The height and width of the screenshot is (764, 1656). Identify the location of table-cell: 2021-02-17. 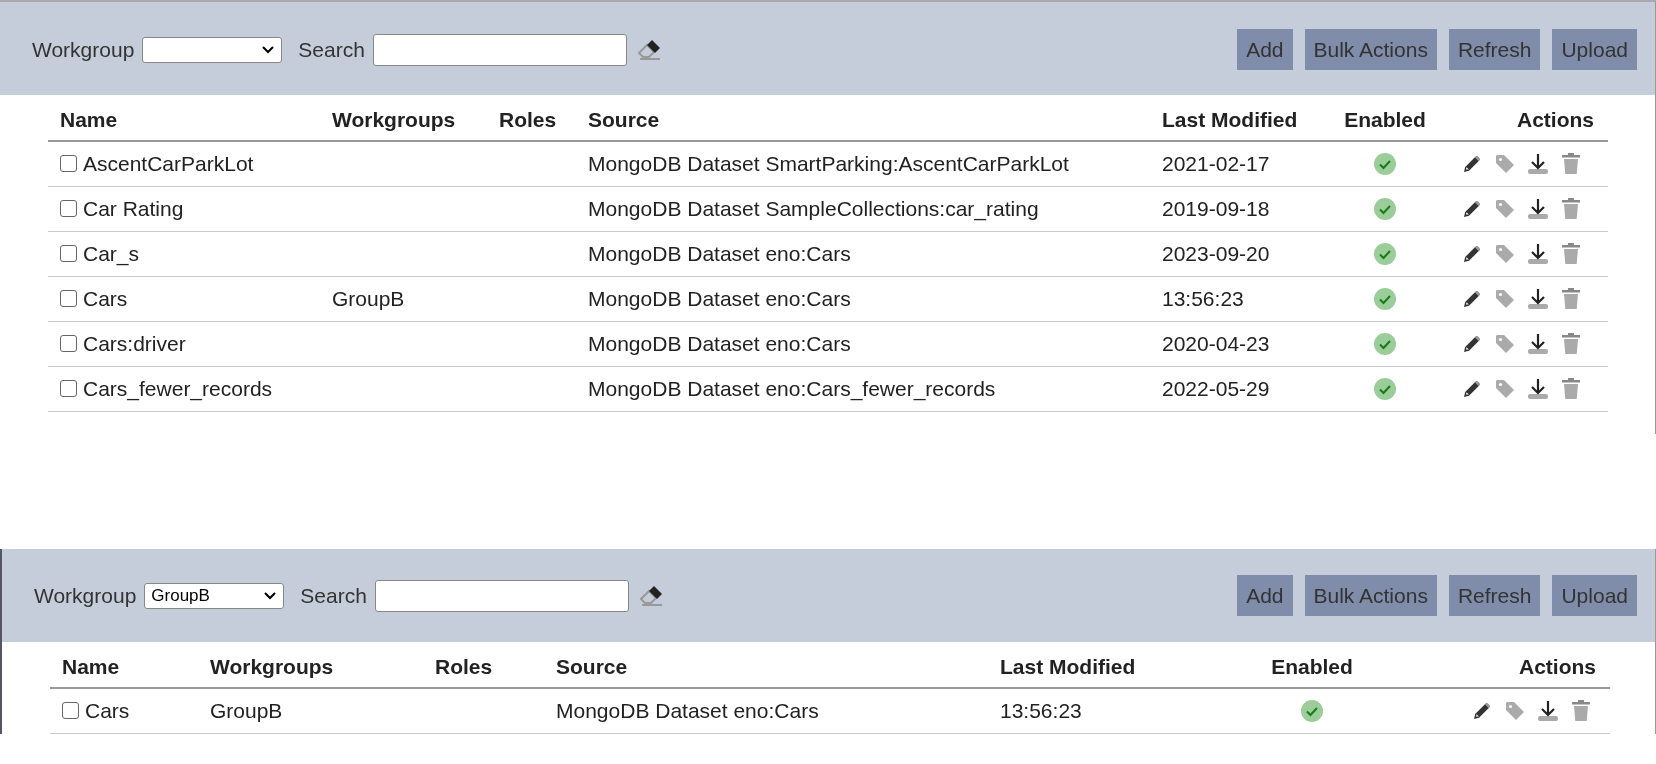
(1239, 163).